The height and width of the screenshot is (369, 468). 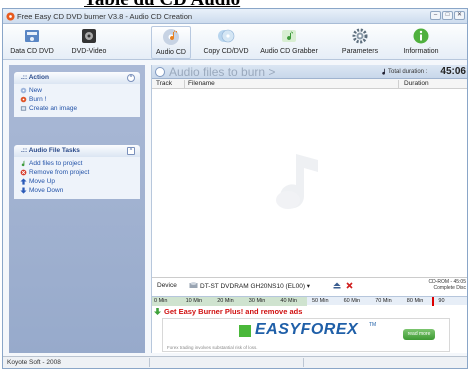 What do you see at coordinates (226, 36) in the screenshot?
I see `copy-disc-icon` at bounding box center [226, 36].